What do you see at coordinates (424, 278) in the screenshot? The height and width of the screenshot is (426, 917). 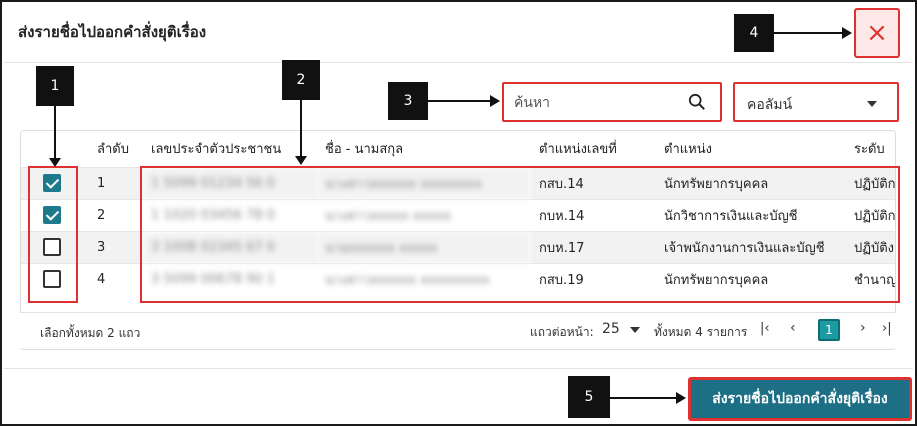 I see `row-full-name: นางสาวxxxxxx xxxxxxxxx` at bounding box center [424, 278].